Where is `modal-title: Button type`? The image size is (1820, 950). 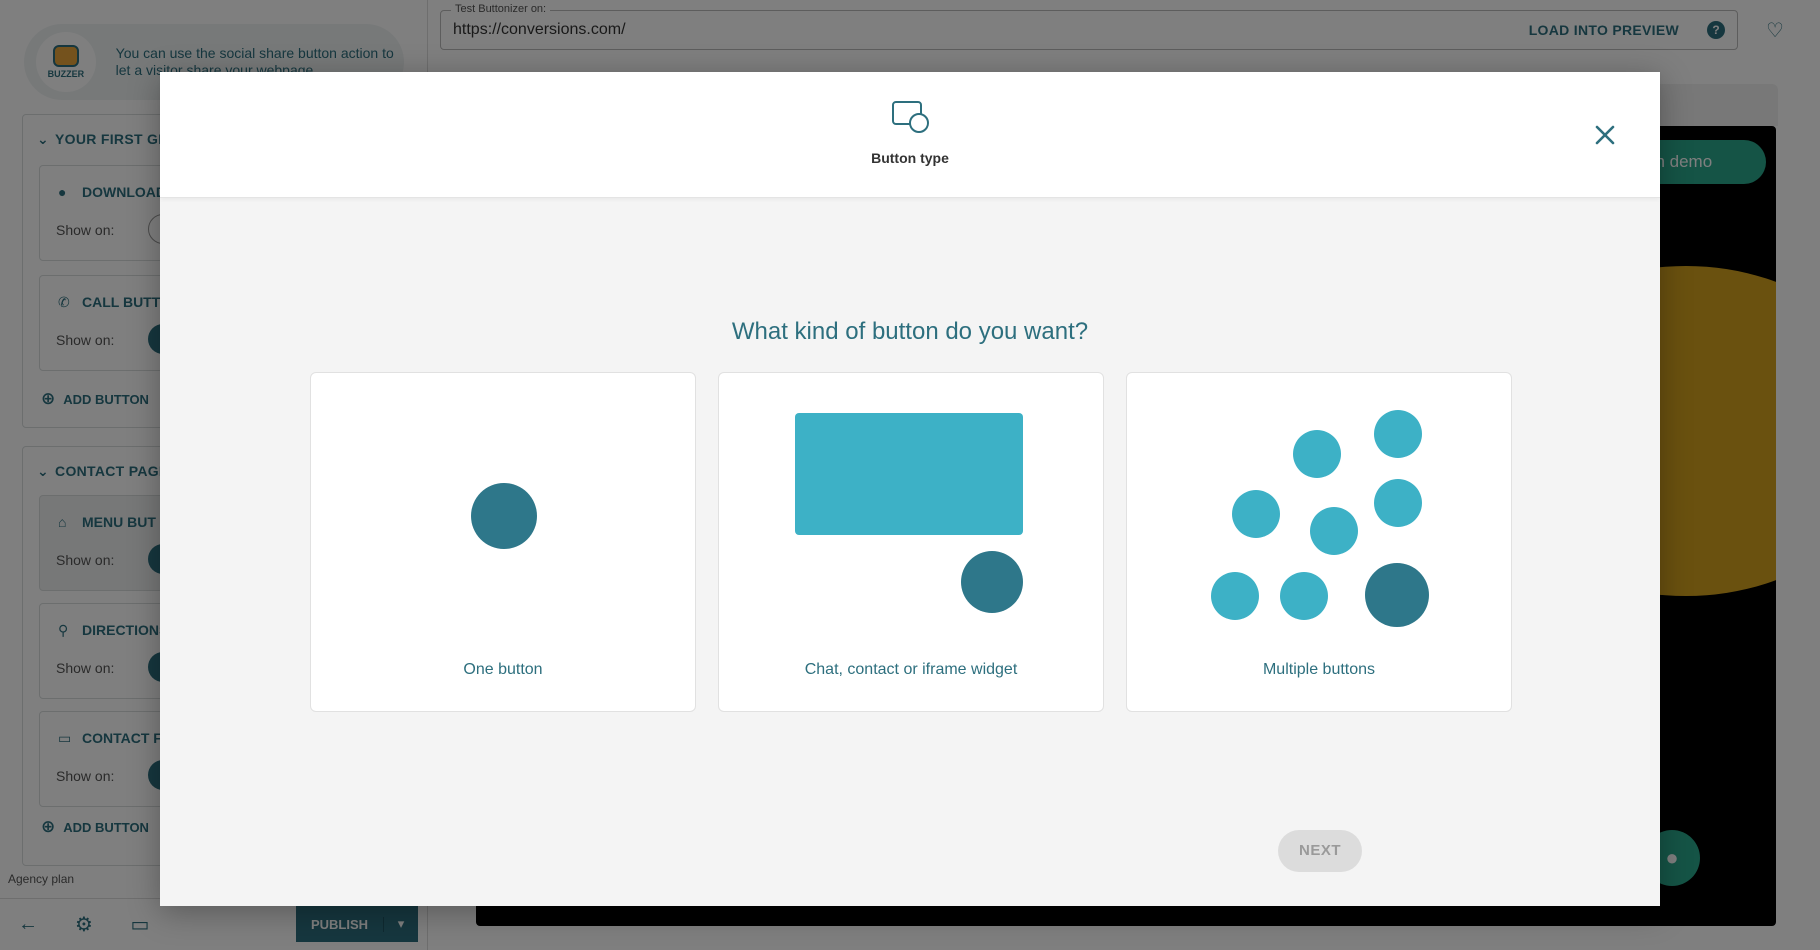 modal-title: Button type is located at coordinates (910, 158).